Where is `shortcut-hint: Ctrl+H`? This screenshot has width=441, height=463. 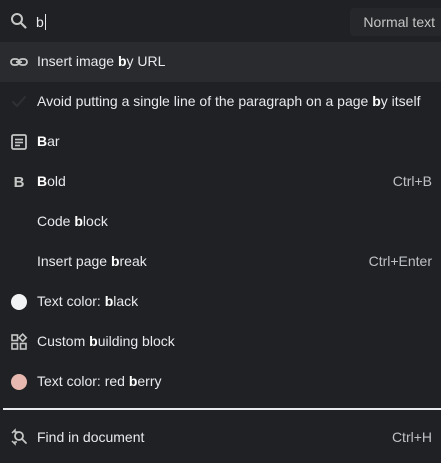
shortcut-hint: Ctrl+H is located at coordinates (411, 437).